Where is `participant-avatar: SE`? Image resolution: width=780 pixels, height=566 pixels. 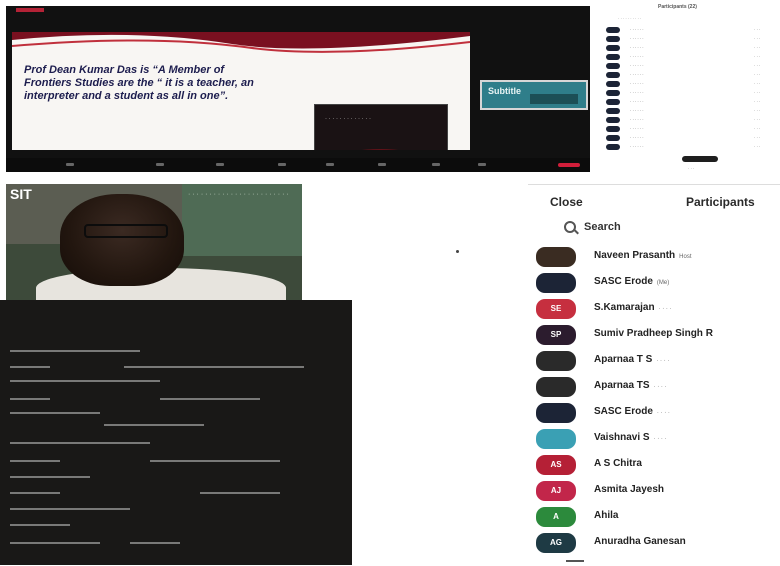 participant-avatar: SE is located at coordinates (556, 309).